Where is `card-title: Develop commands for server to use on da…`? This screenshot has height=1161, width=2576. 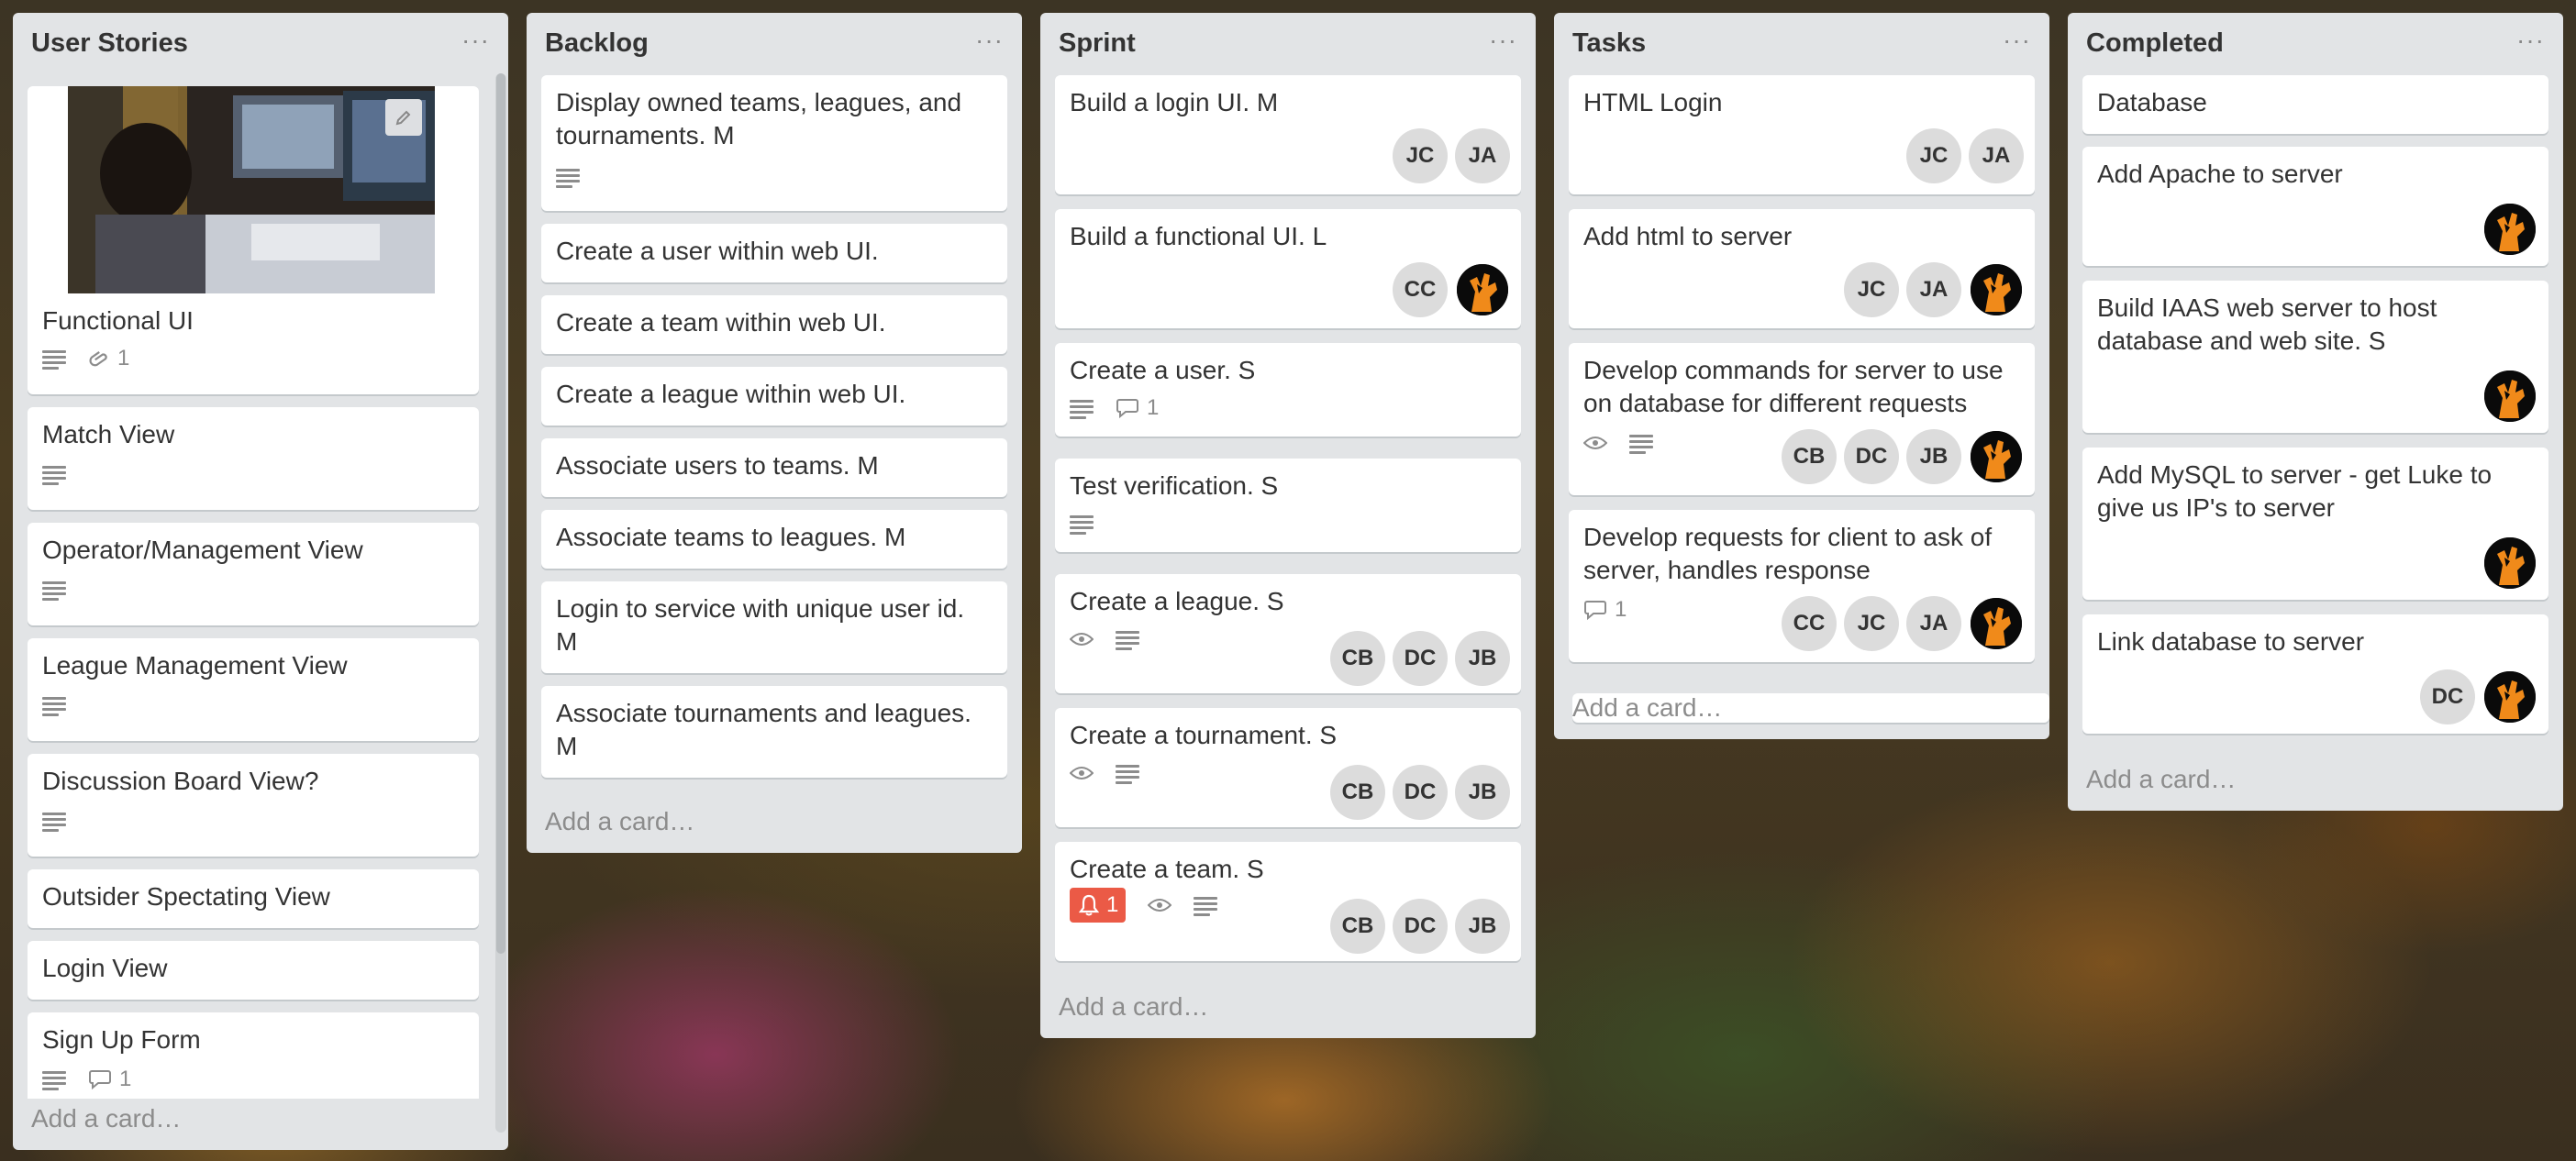
card-title: Develop commands for server to use on da… is located at coordinates (1793, 386).